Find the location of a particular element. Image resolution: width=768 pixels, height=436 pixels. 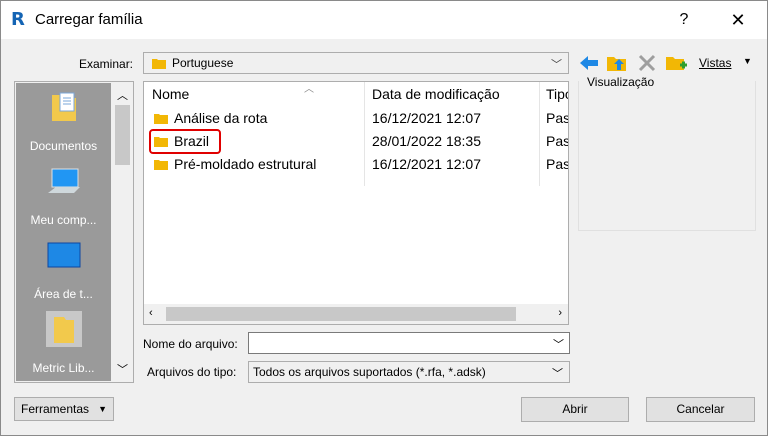

views-caret-icon: ▼ is located at coordinates (747, 61).